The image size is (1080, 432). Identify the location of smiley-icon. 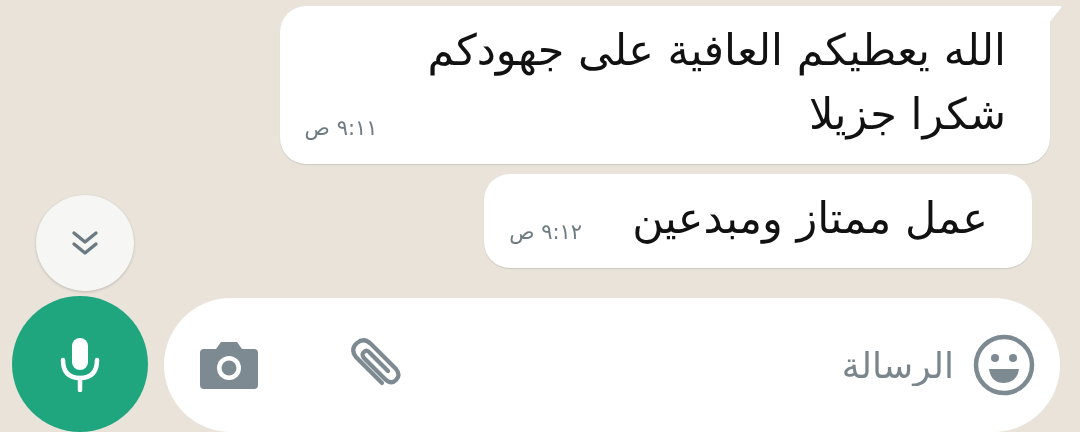
(1004, 365).